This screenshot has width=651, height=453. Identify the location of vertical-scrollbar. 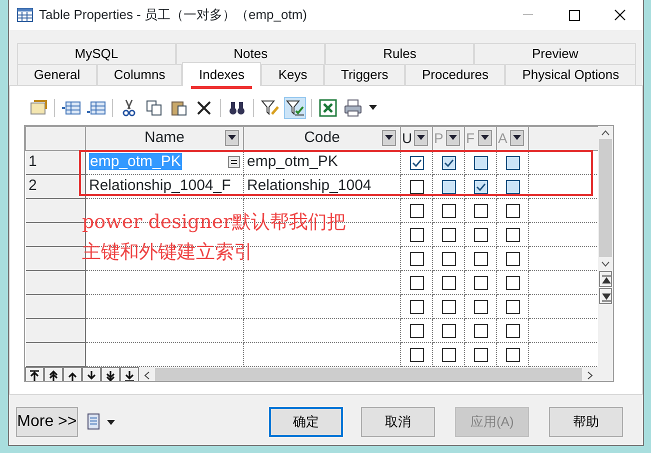
(605, 253).